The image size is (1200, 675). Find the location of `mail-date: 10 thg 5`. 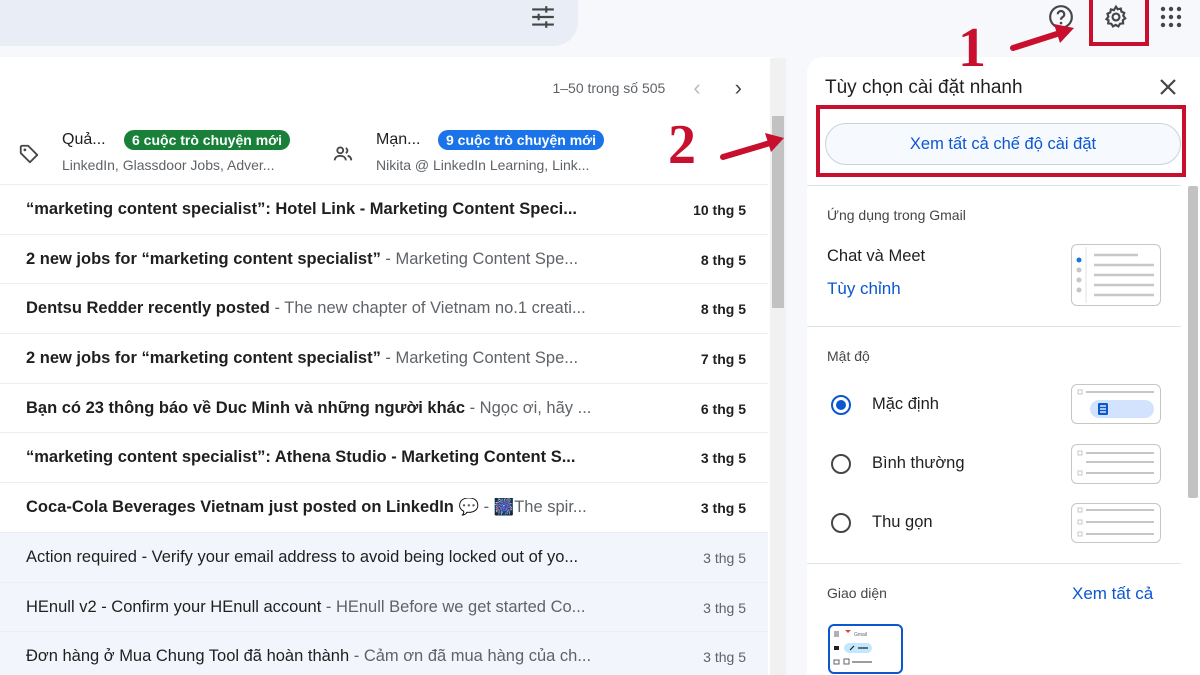

mail-date: 10 thg 5 is located at coordinates (719, 210).